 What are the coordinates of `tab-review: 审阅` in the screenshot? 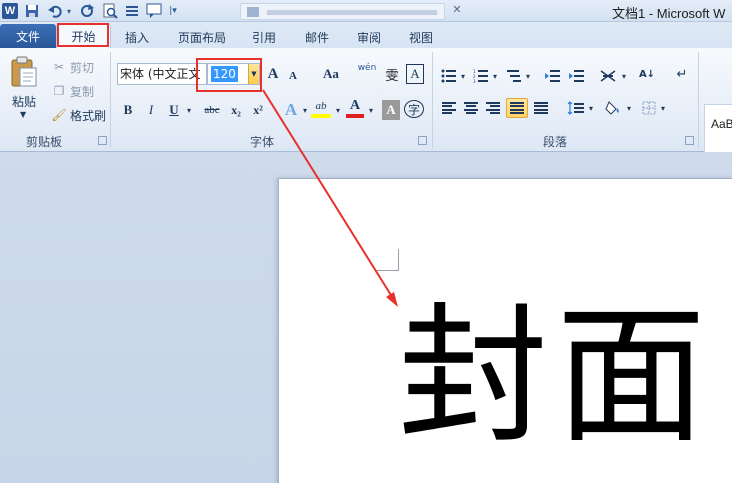 It's located at (369, 37).